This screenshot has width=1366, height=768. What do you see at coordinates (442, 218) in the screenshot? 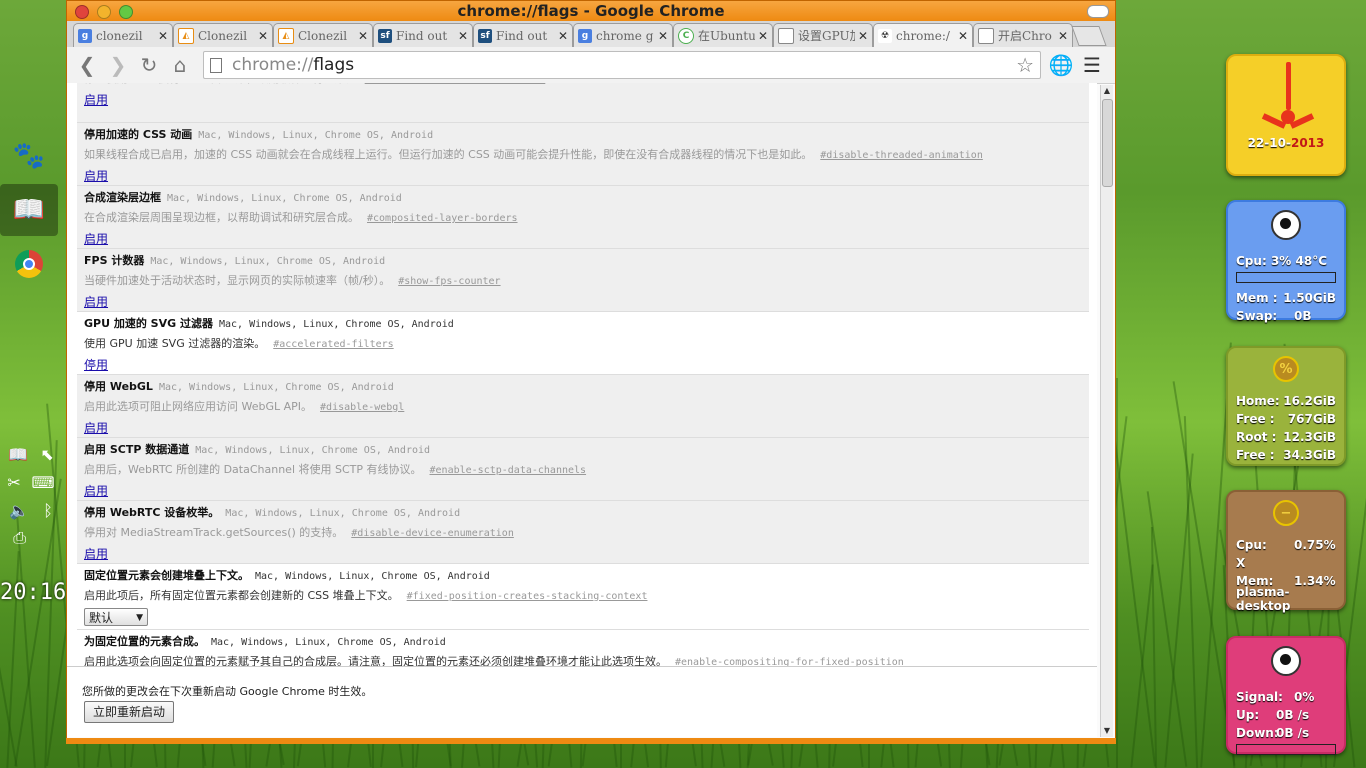
I see `experiment-anchor-link: #composited-layer-borders` at bounding box center [442, 218].